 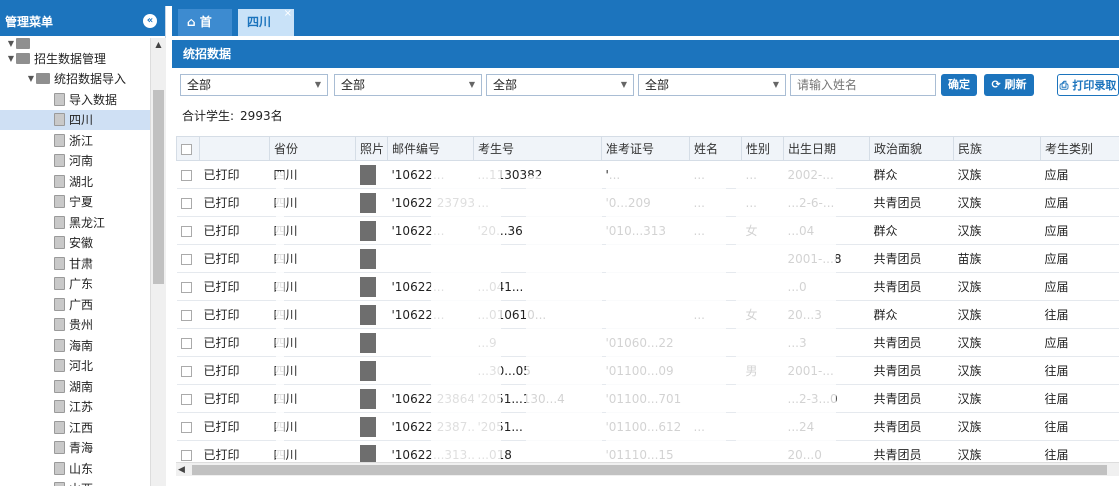 What do you see at coordinates (75, 79) in the screenshot?
I see `tree-node: ▼ 统招数据导入` at bounding box center [75, 79].